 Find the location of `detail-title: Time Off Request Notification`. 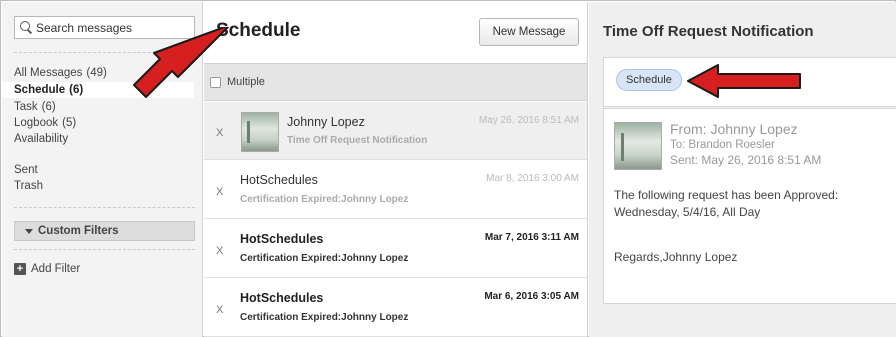

detail-title: Time Off Request Notification is located at coordinates (708, 31).